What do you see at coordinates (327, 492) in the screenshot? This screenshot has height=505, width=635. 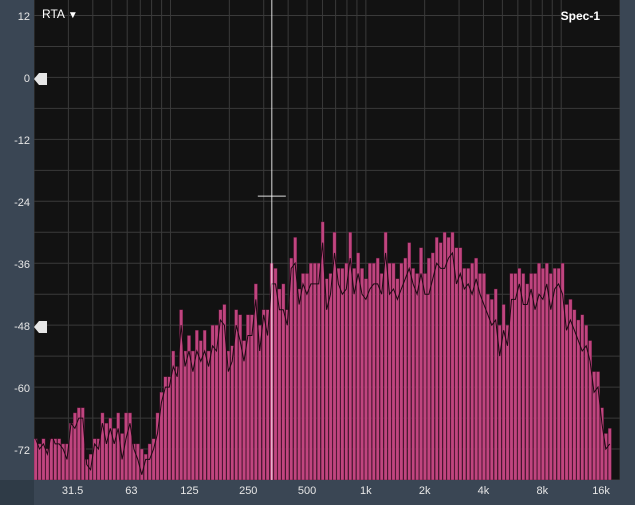 I see `x-axis: 31.5 63 125 250 500 1k 2k 4k 8k 16k` at bounding box center [327, 492].